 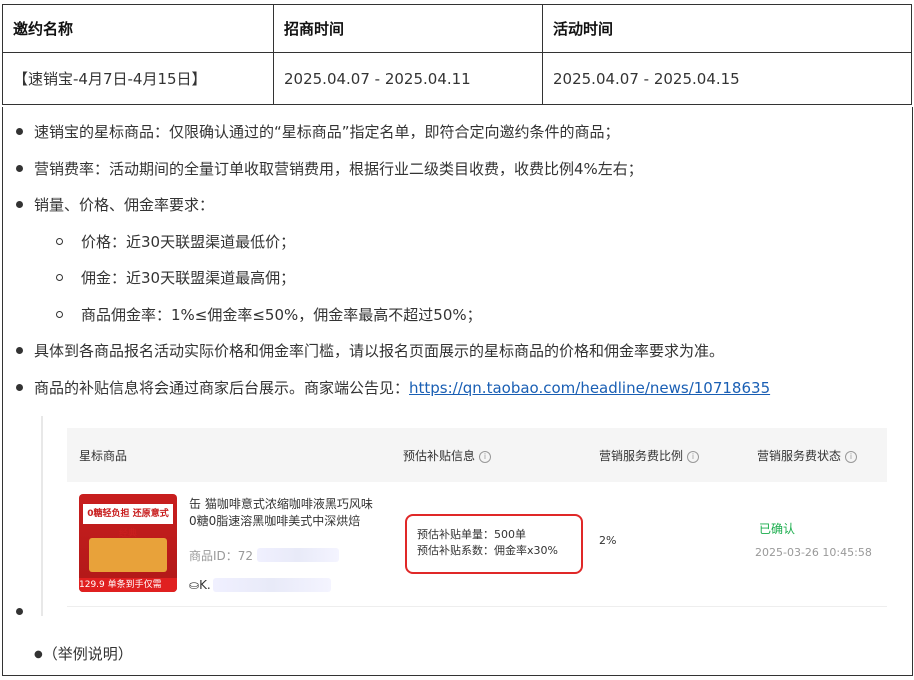 What do you see at coordinates (727, 28) in the screenshot?
I see `header-activity-time: 活动时间` at bounding box center [727, 28].